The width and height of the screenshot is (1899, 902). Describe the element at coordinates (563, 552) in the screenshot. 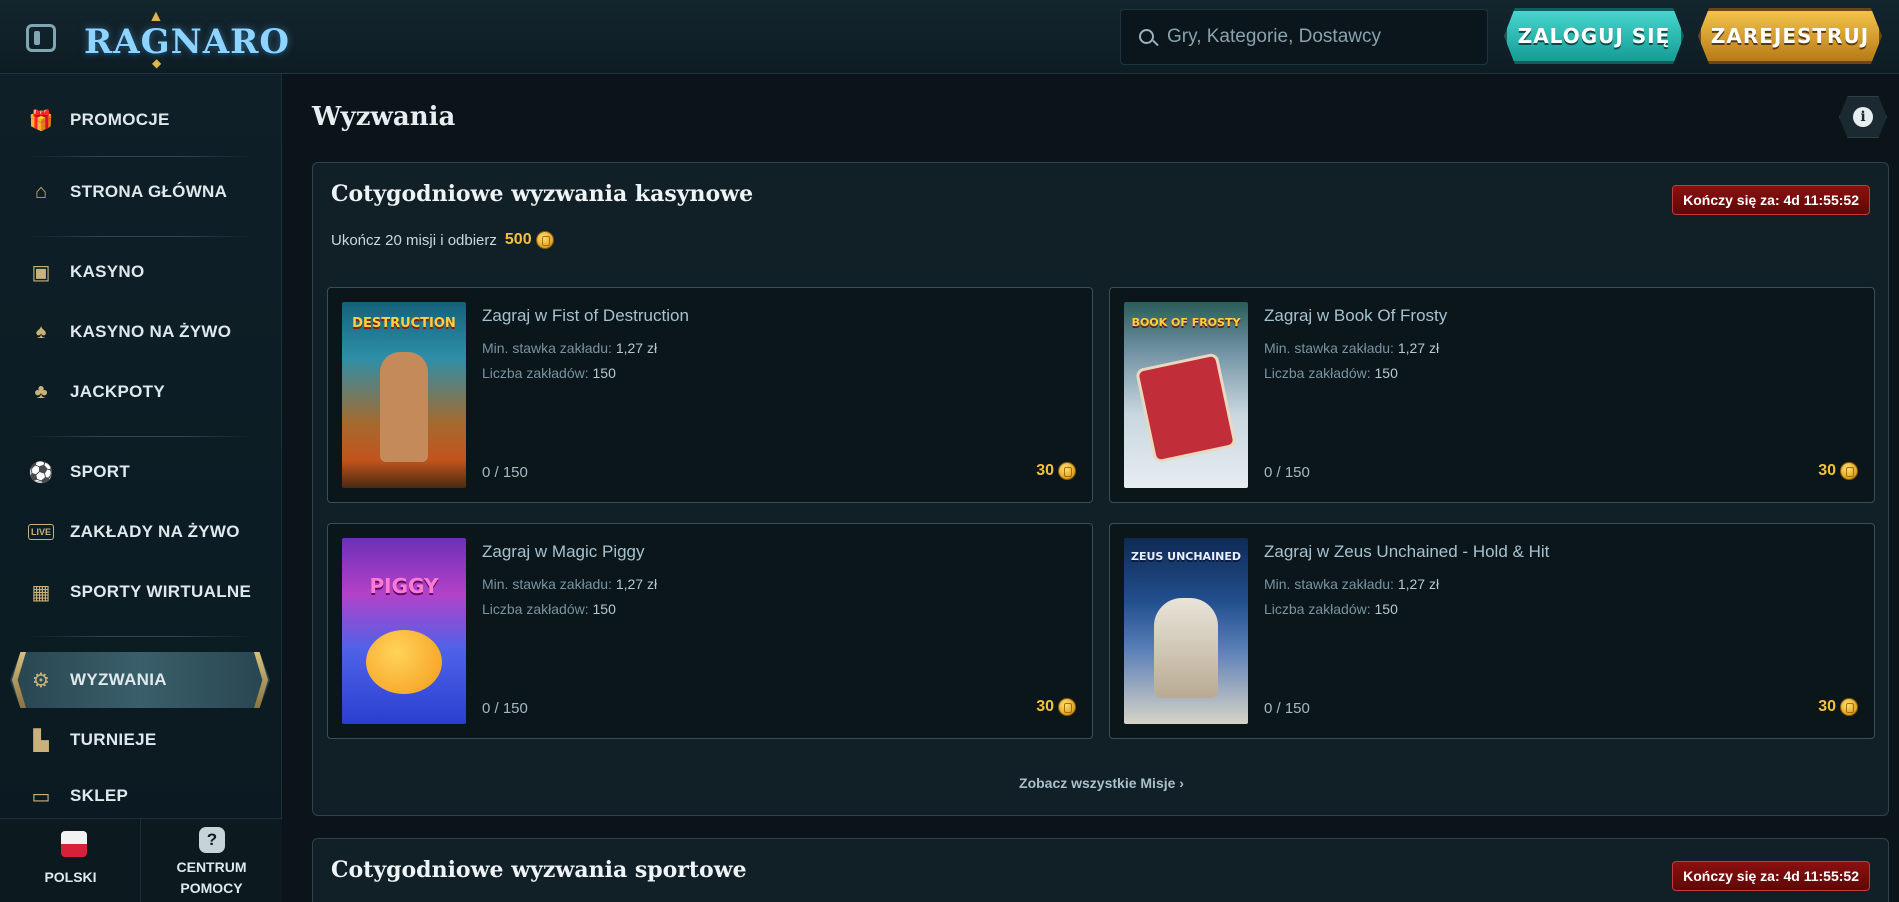

I see `mission-title: Zagraj w Magic Piggy` at that location.